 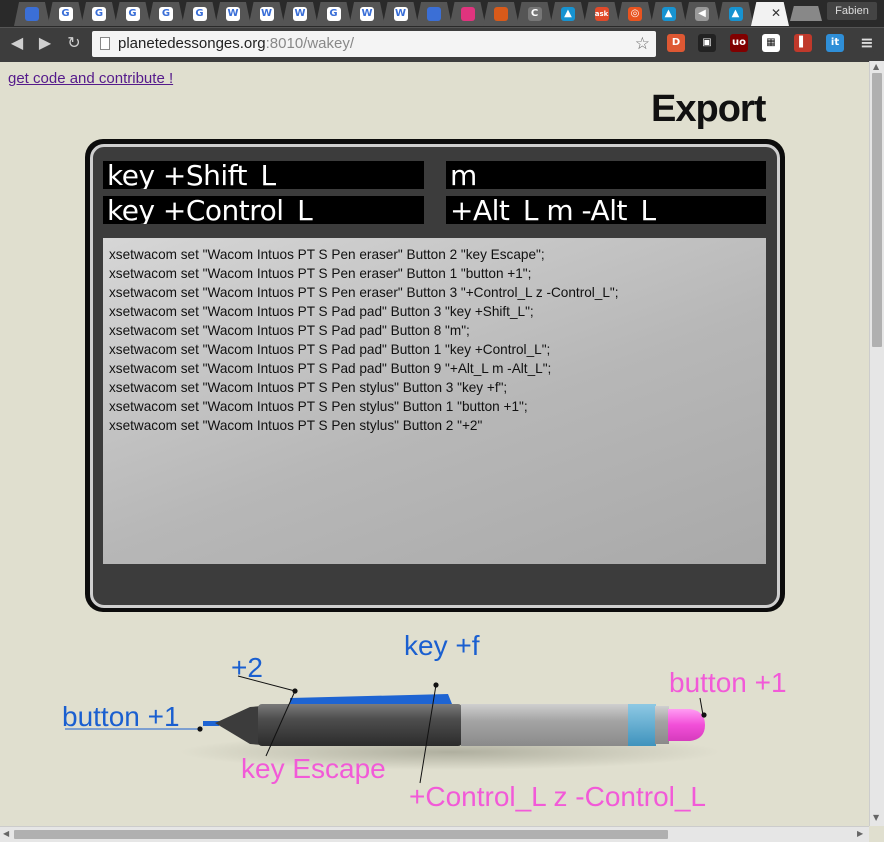 I want to click on browser-tab: C, so click(x=534, y=14).